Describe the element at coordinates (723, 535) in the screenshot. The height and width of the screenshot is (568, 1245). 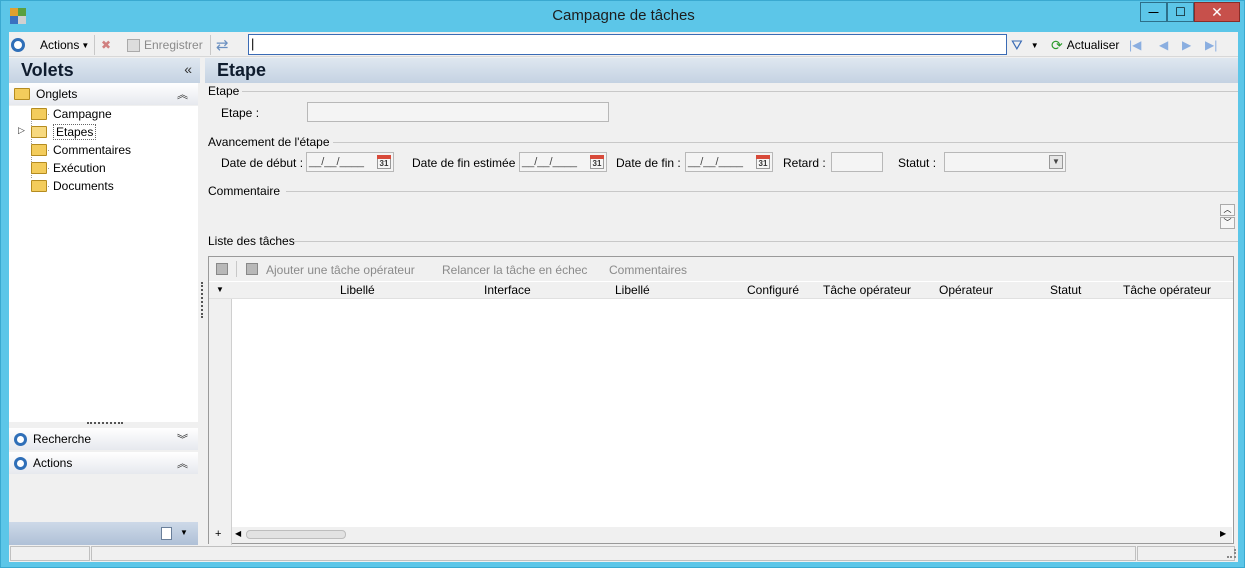
I see `horizontal-scrollbar: + ◀ ▶` at that location.